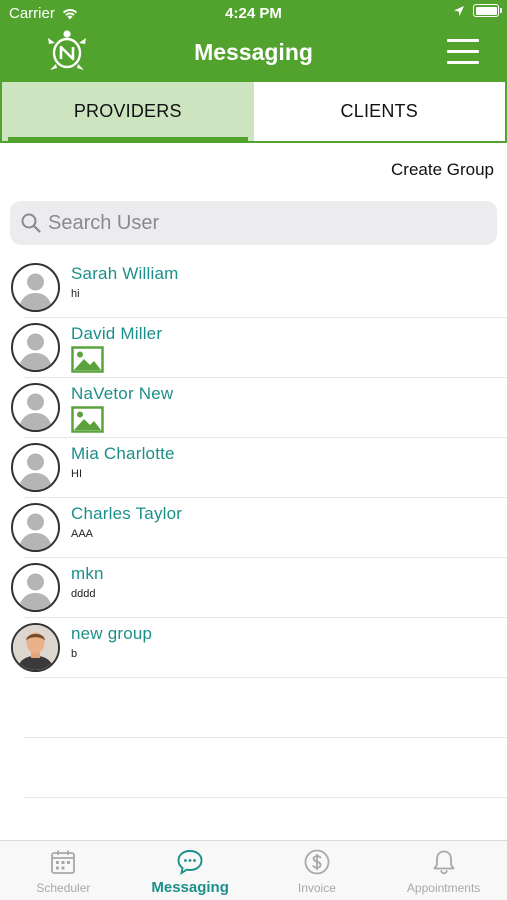  I want to click on user-photo-icon, so click(35, 647).